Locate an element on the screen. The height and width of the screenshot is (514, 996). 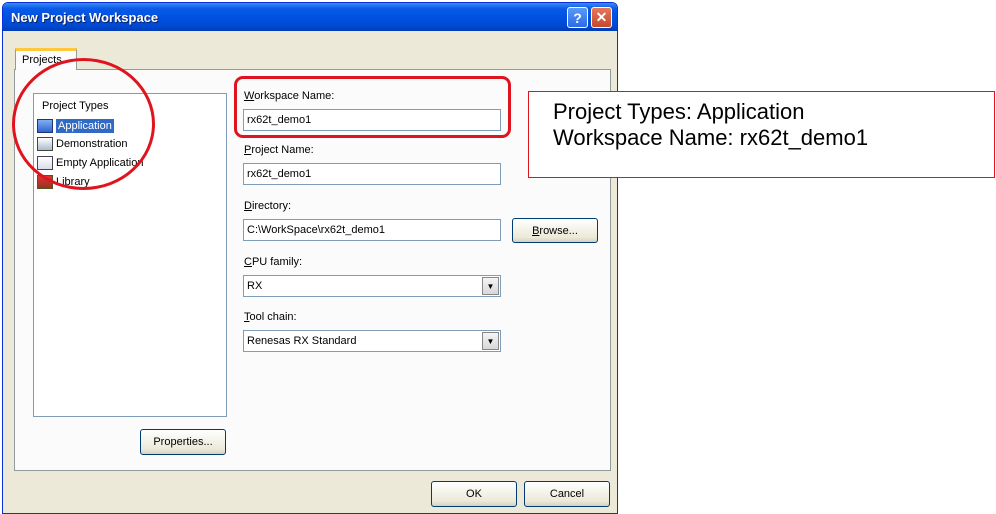
directory-input: C:\WorkSpace\rx62t_demo1 is located at coordinates (372, 230).